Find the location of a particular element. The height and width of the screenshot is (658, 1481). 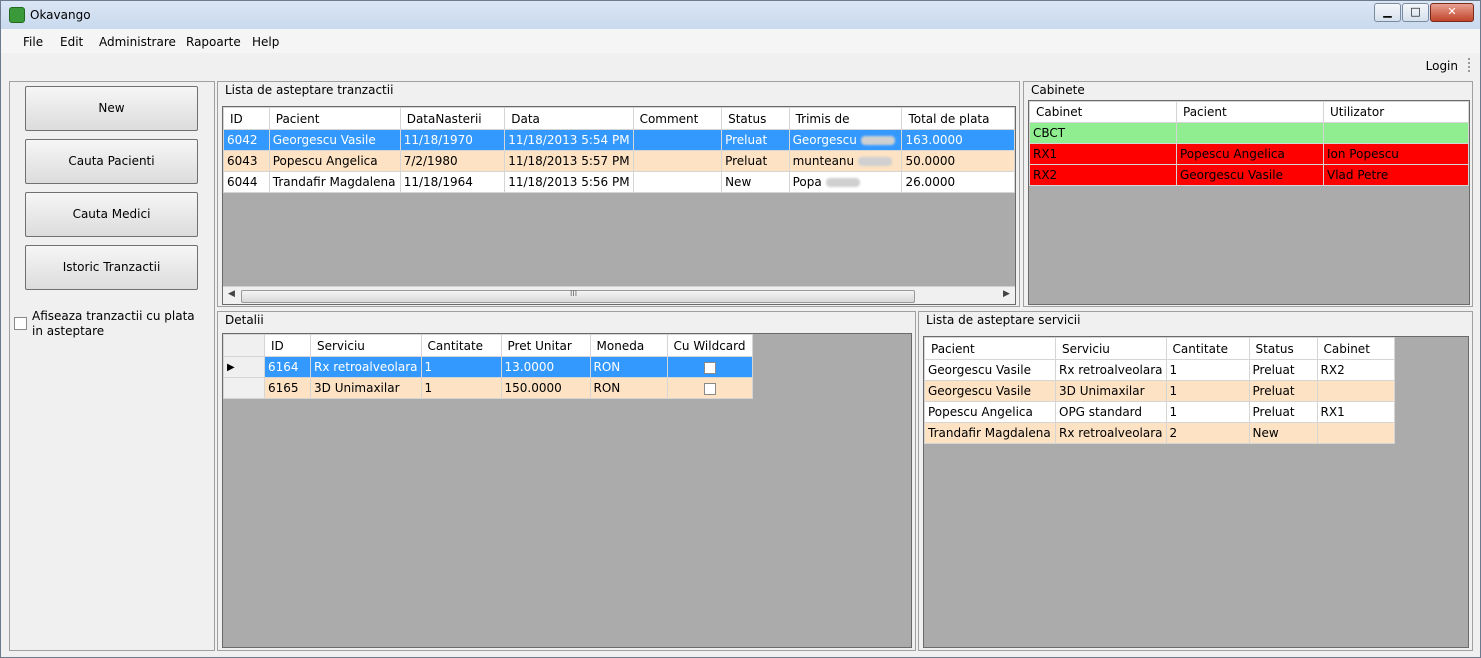

col-data: Data is located at coordinates (569, 118).